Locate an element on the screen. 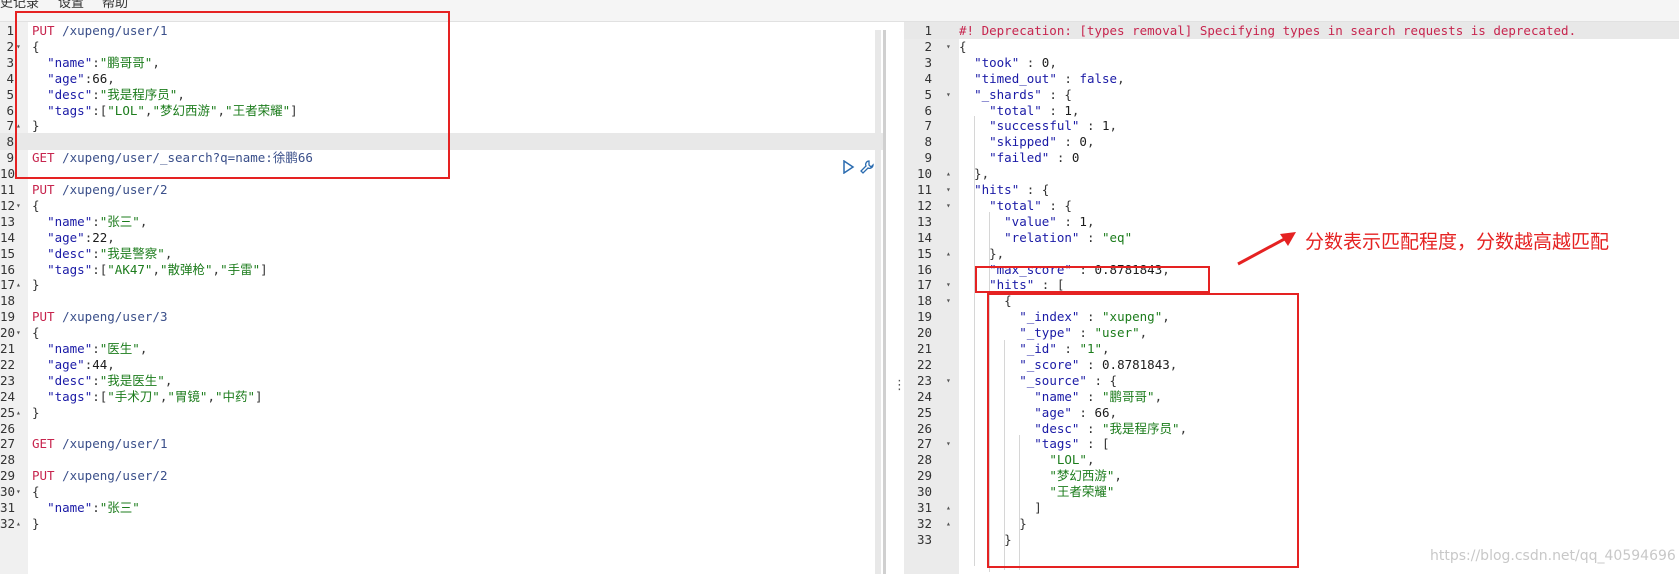 This screenshot has height=574, width=1679. code-line: 27 GET /xupeng/user/1 is located at coordinates (441, 443).